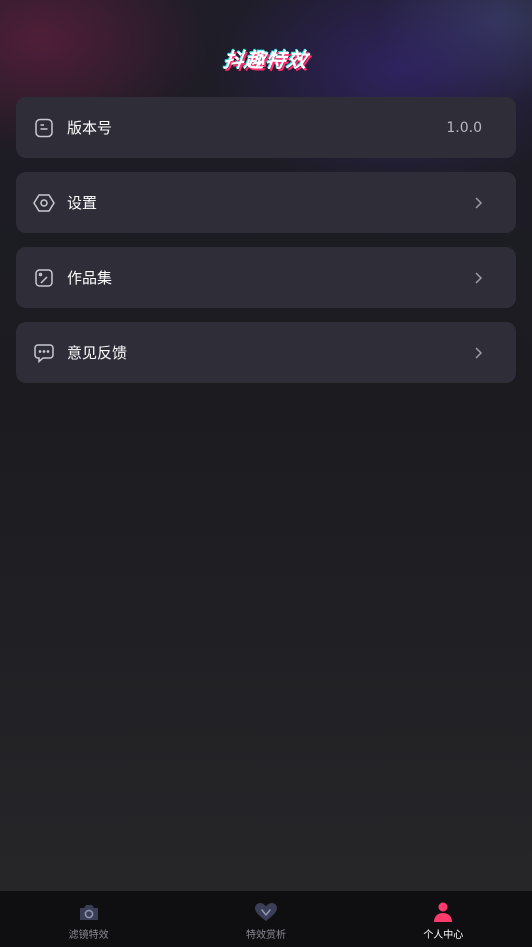 The image size is (532, 947). I want to click on tab-filter-effects: 滤镜特效, so click(88, 919).